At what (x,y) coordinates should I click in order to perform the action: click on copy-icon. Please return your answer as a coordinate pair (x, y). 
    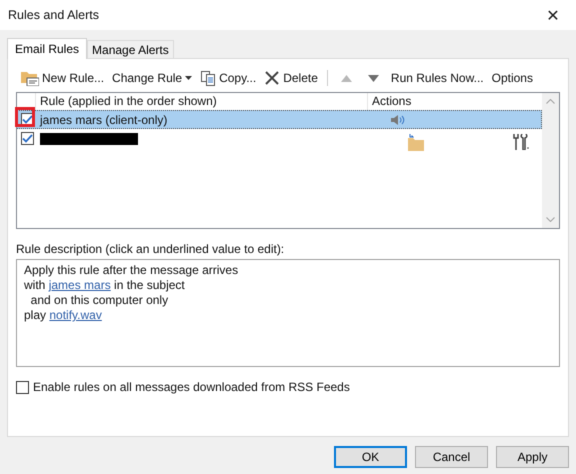
    Looking at the image, I should click on (208, 78).